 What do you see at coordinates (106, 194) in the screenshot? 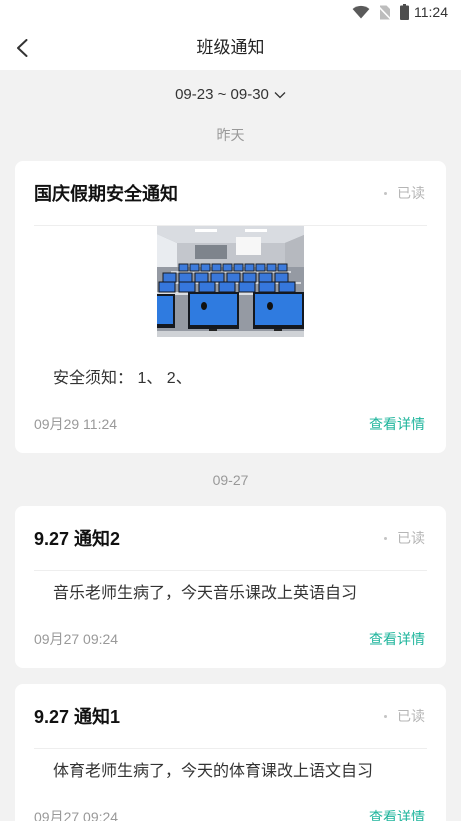
I see `notice-title: 国庆假期安全通知` at bounding box center [106, 194].